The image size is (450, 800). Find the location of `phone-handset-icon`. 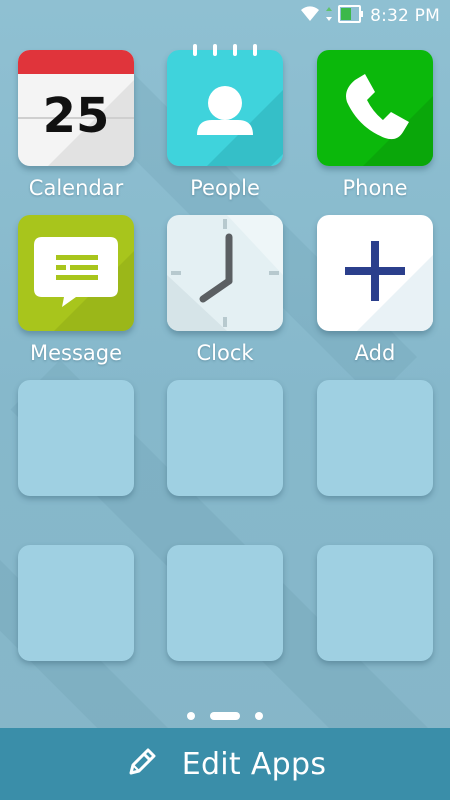

phone-handset-icon is located at coordinates (375, 108).